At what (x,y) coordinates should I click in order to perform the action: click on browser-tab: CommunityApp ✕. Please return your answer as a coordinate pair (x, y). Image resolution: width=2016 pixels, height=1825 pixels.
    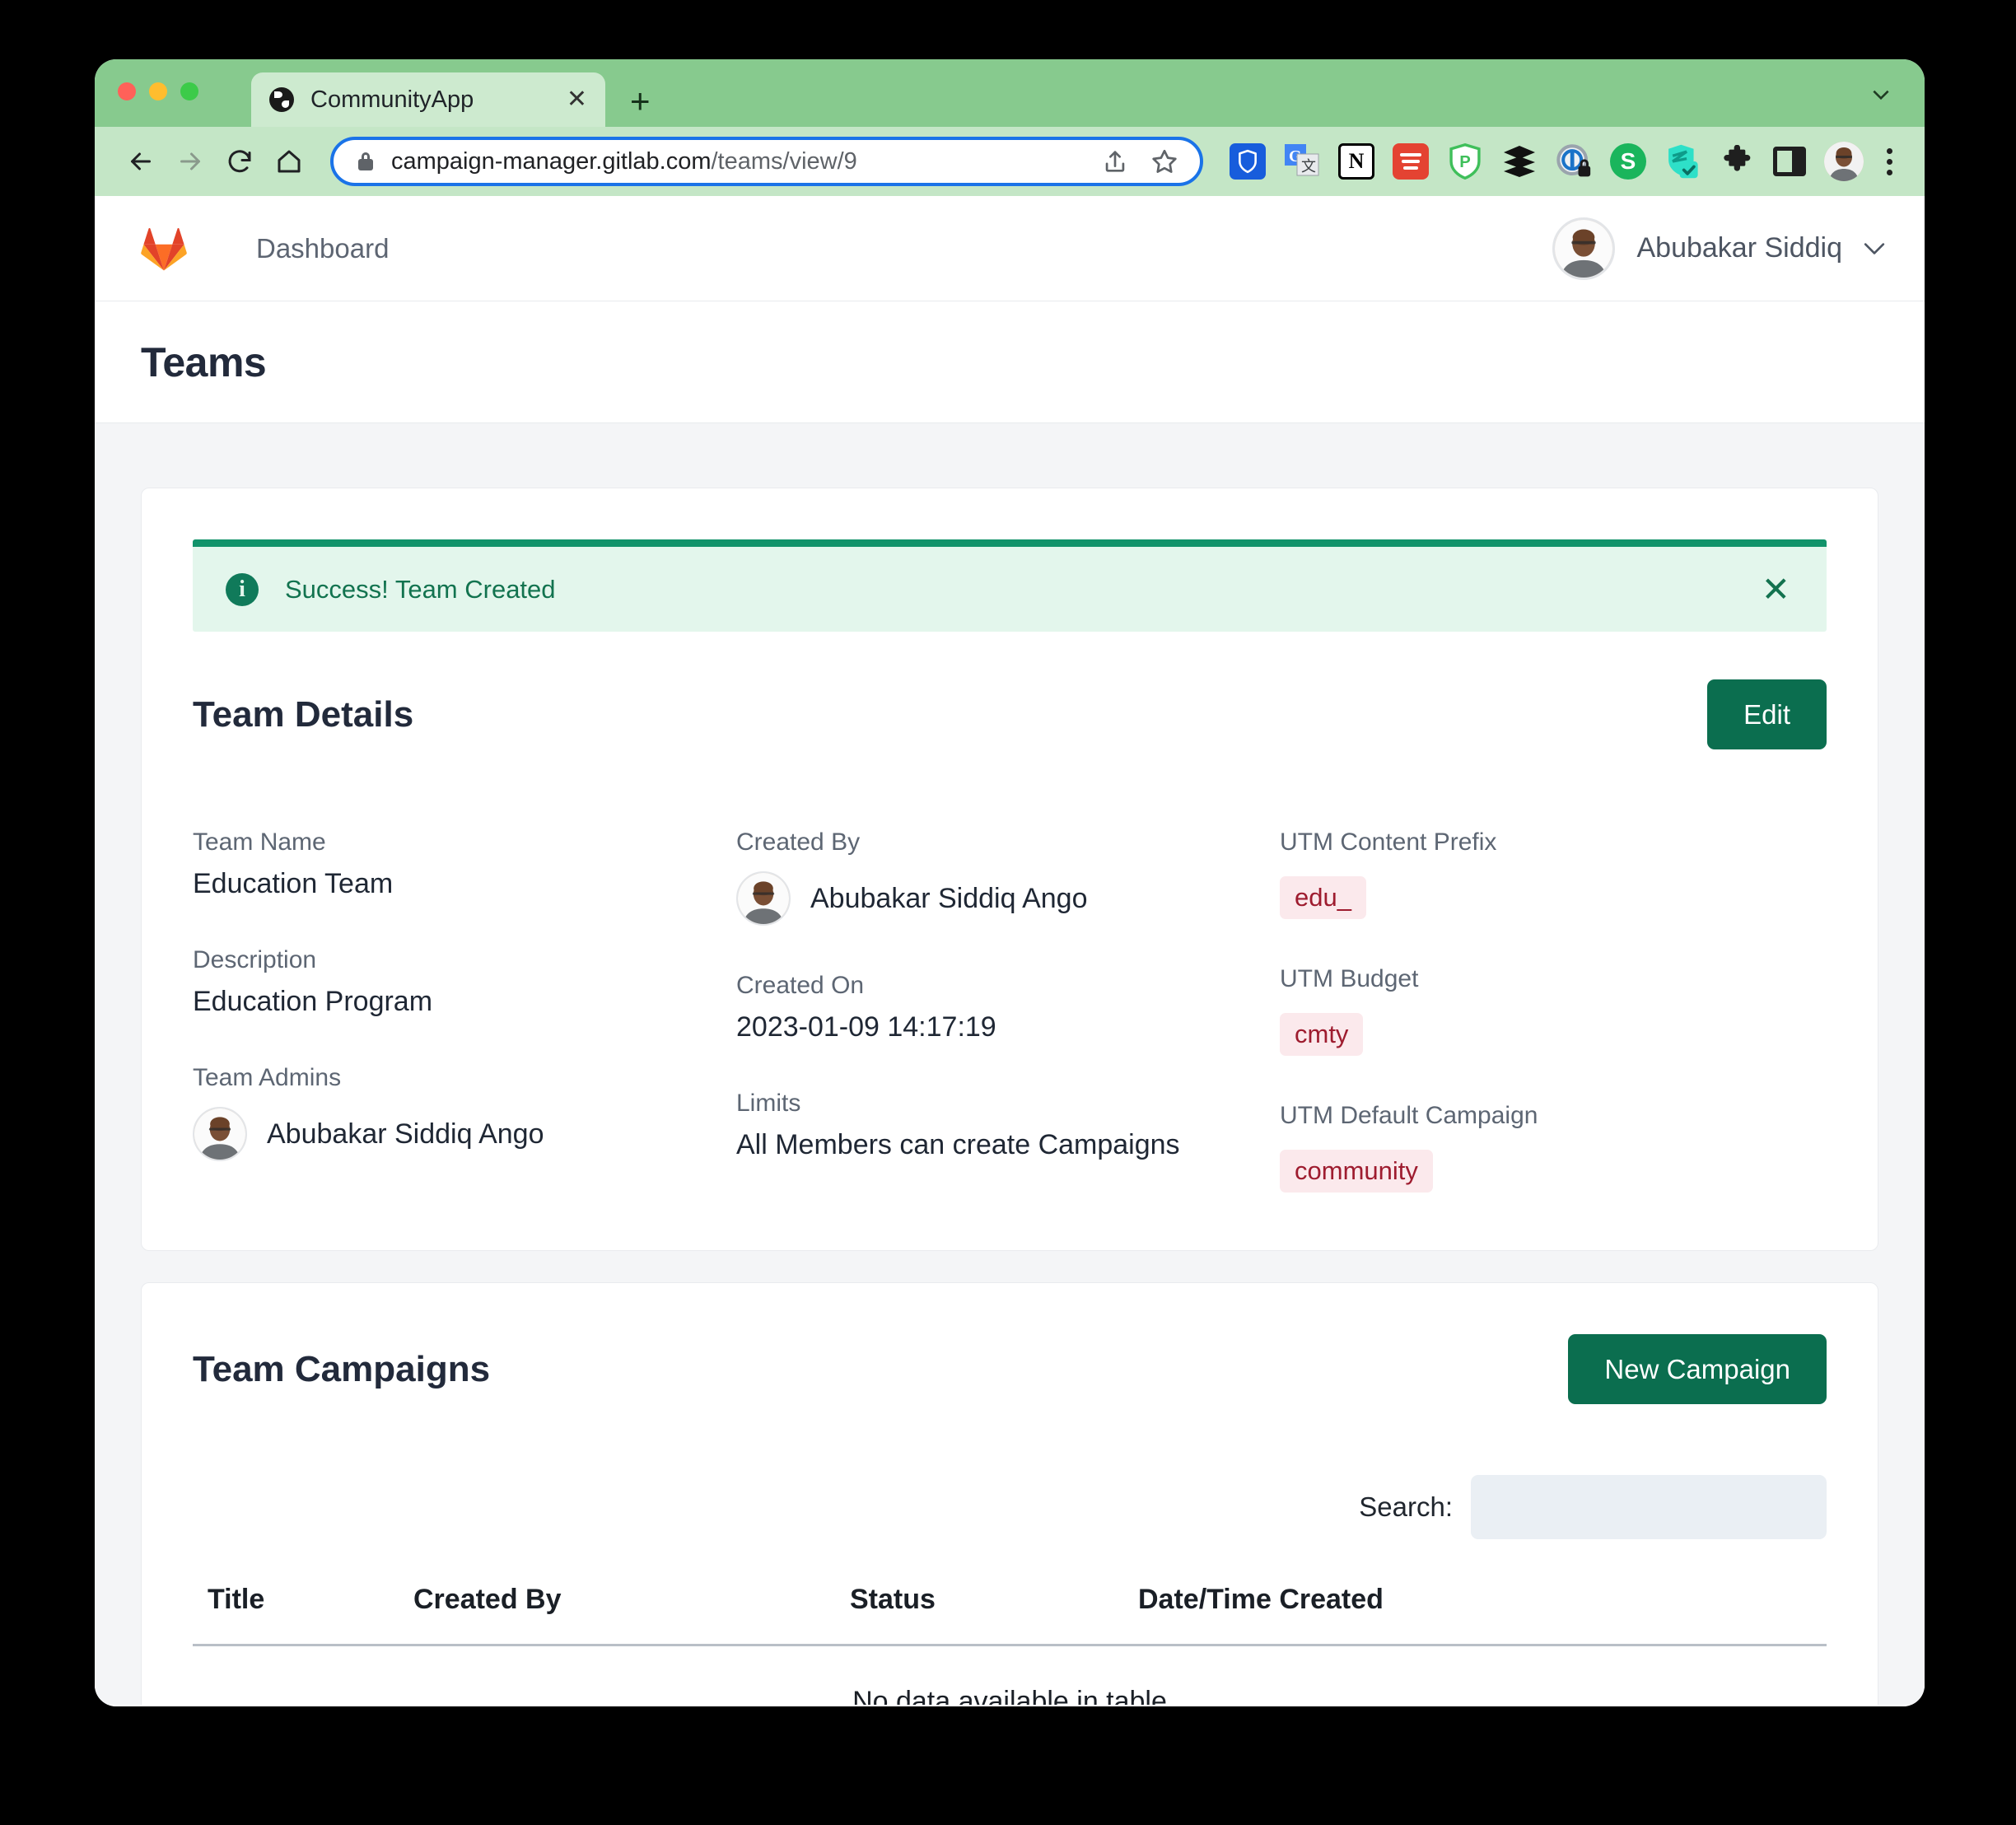
    Looking at the image, I should click on (428, 100).